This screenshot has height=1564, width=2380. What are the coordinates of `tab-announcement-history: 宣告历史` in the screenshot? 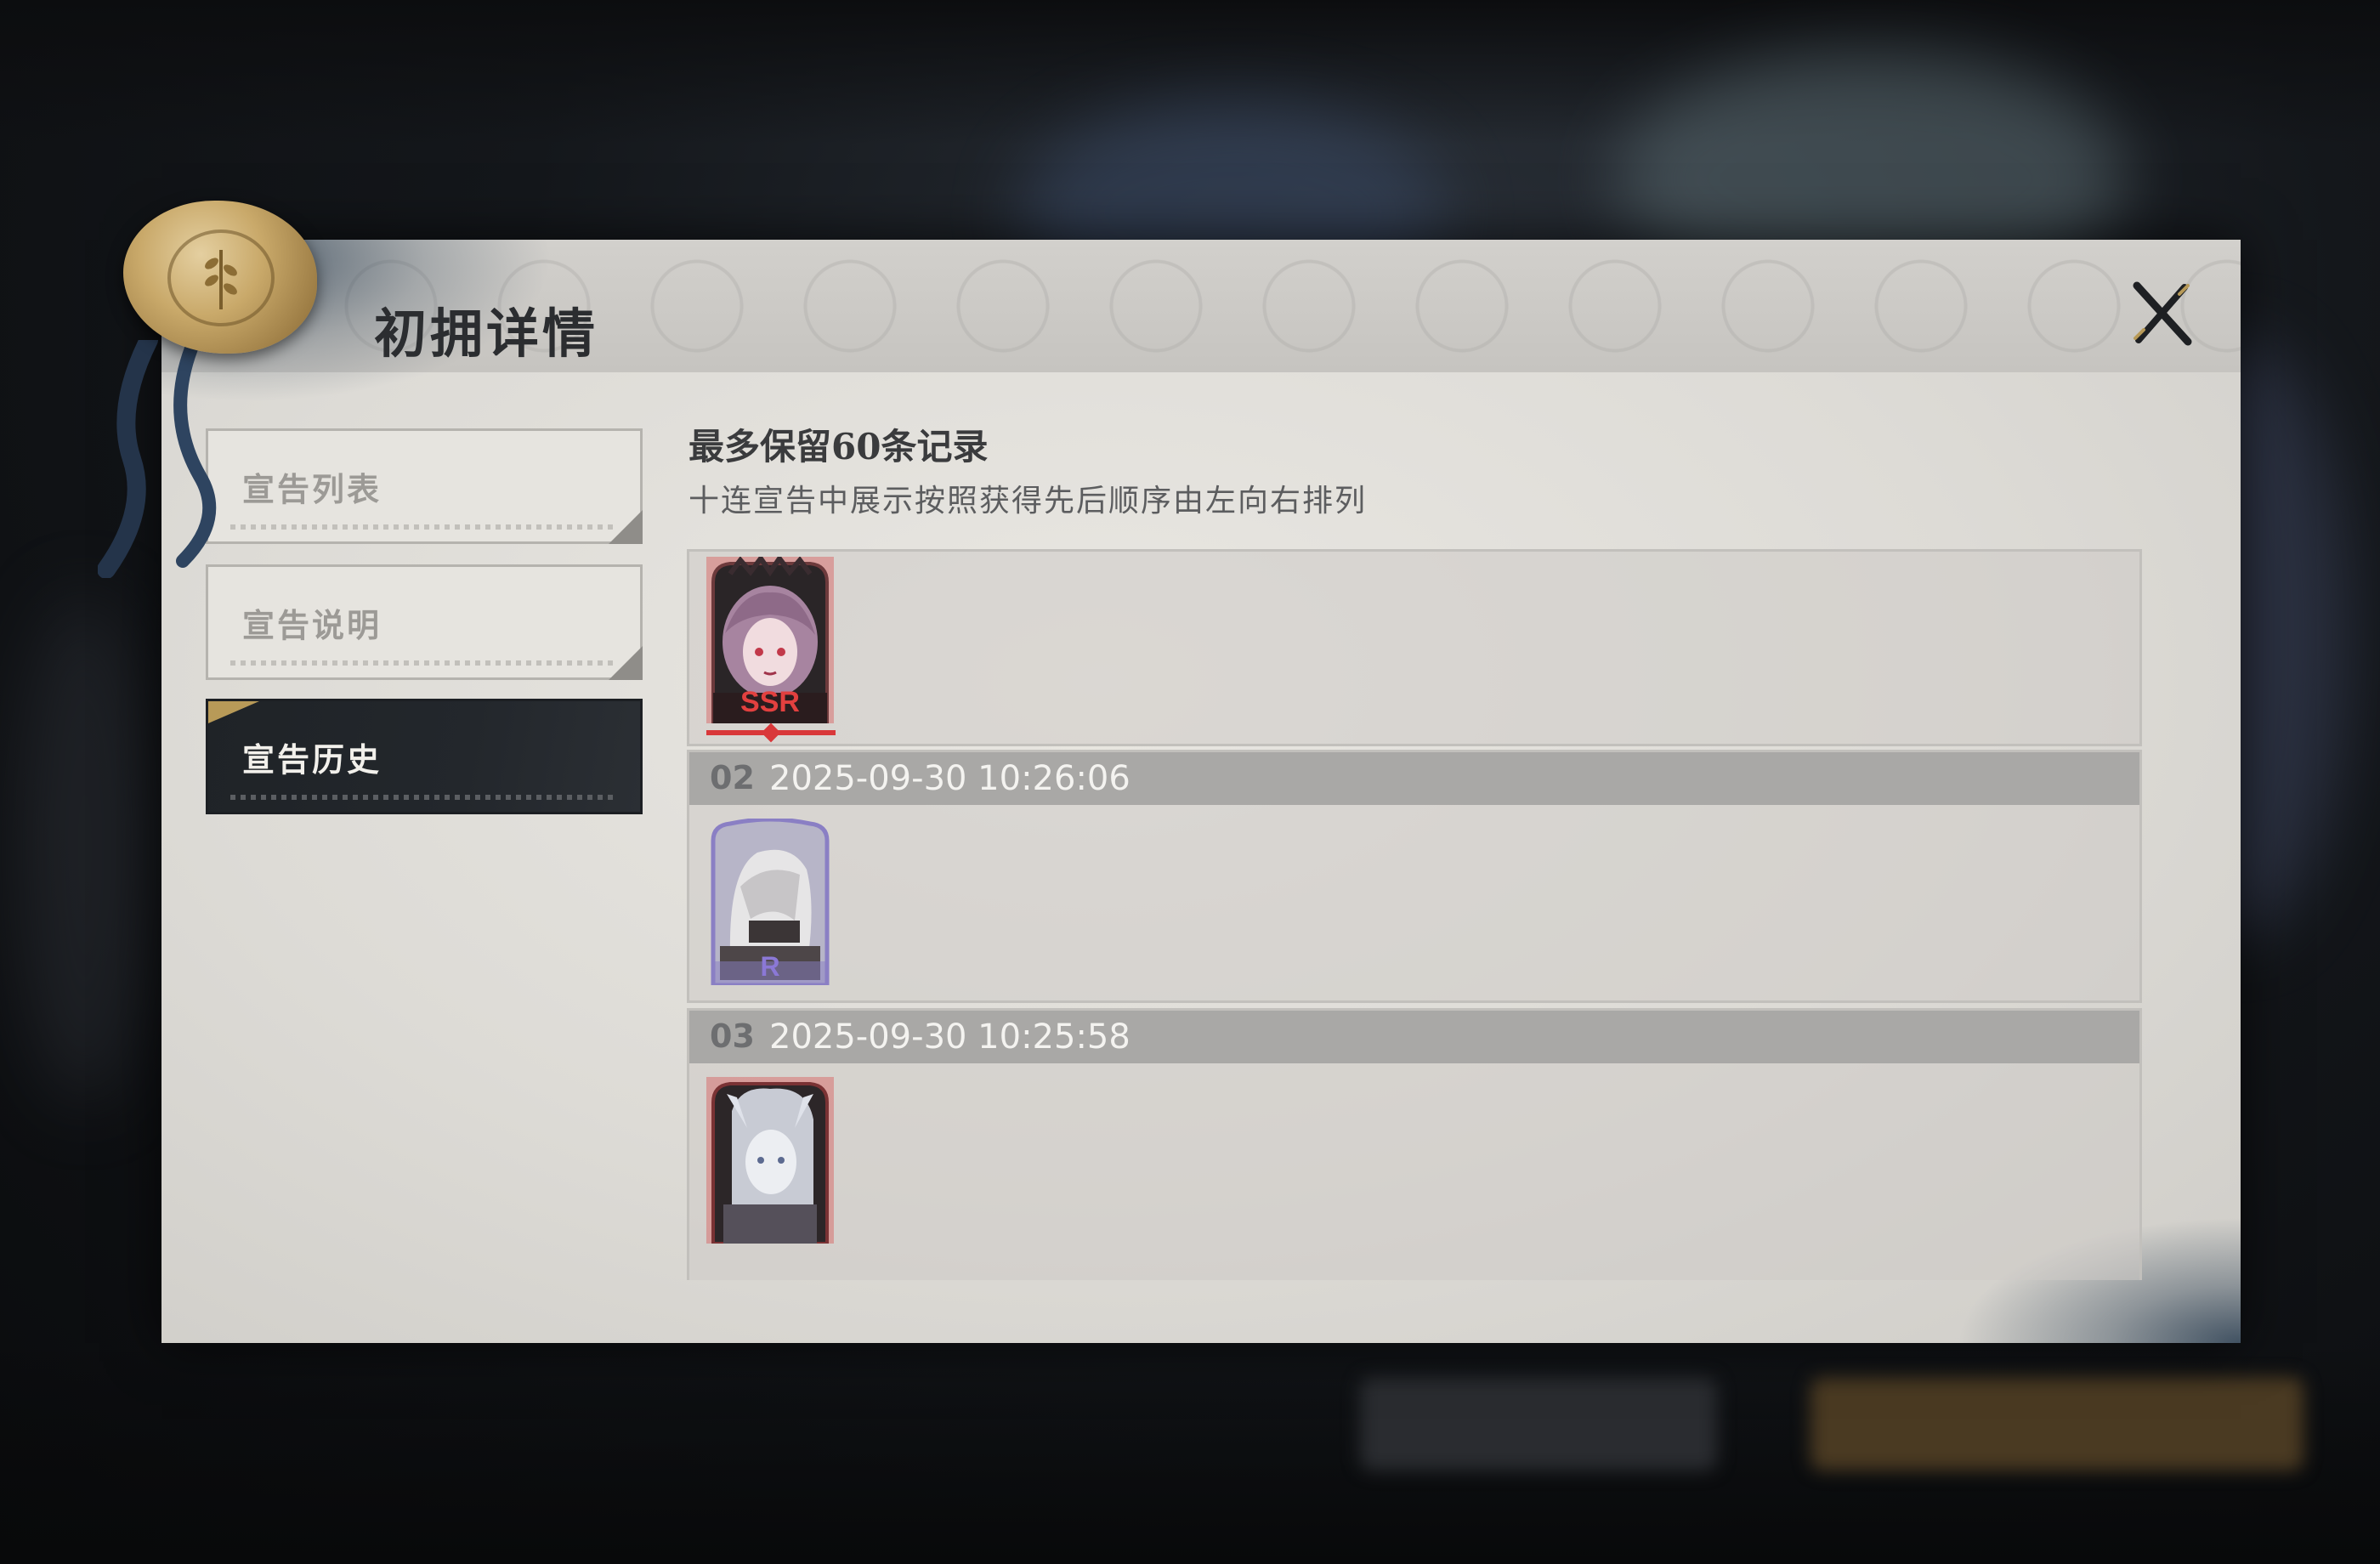 It's located at (424, 756).